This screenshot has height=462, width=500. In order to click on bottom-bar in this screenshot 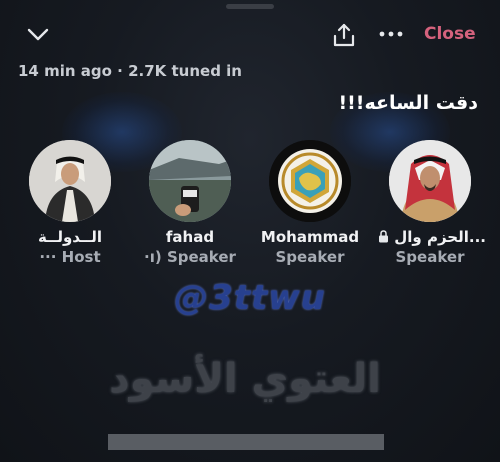, I will do `click(246, 442)`.